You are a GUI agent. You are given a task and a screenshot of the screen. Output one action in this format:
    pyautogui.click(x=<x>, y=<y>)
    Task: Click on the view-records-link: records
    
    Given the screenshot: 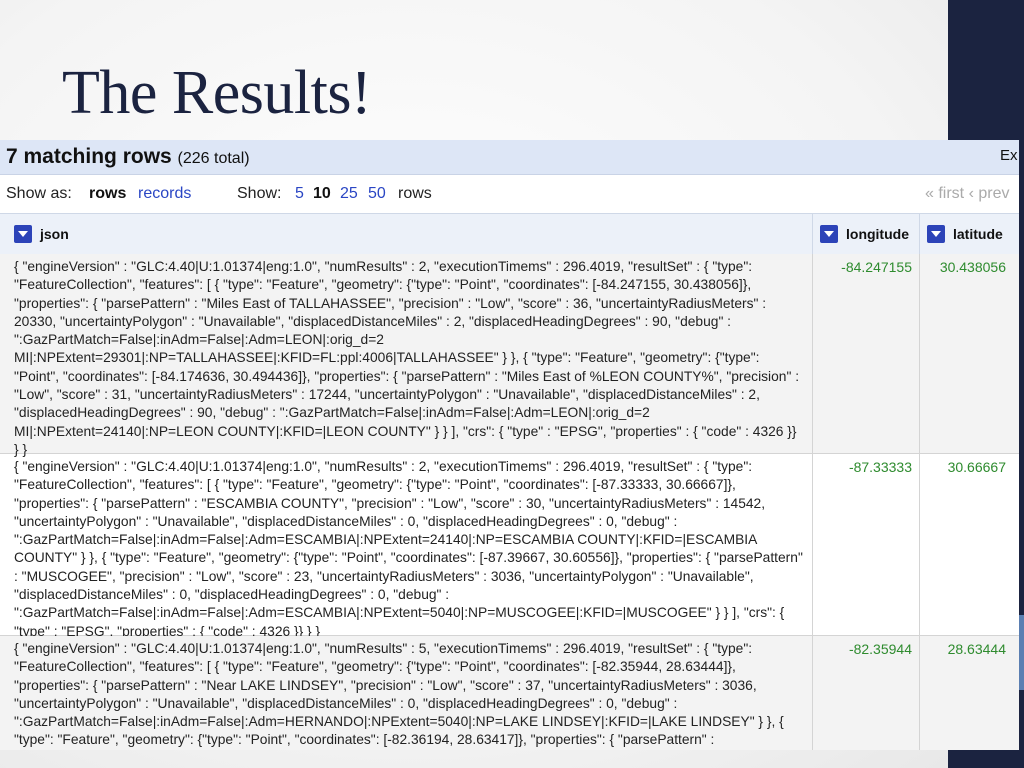 What is the action you would take?
    pyautogui.click(x=164, y=194)
    